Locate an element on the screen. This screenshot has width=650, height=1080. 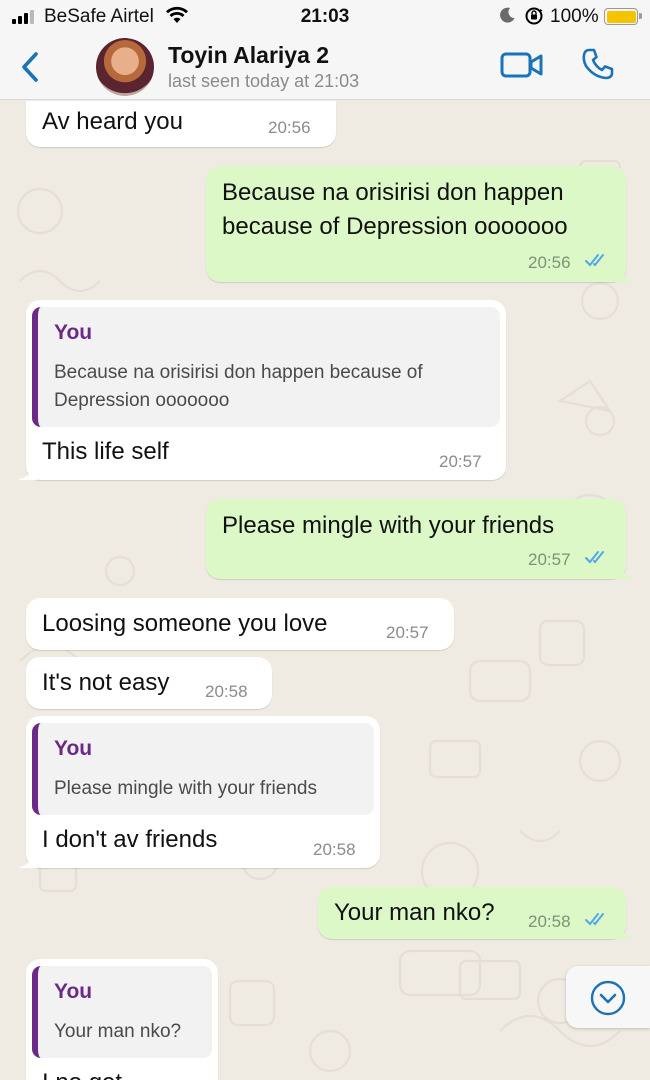
contact-avatar is located at coordinates (125, 67).